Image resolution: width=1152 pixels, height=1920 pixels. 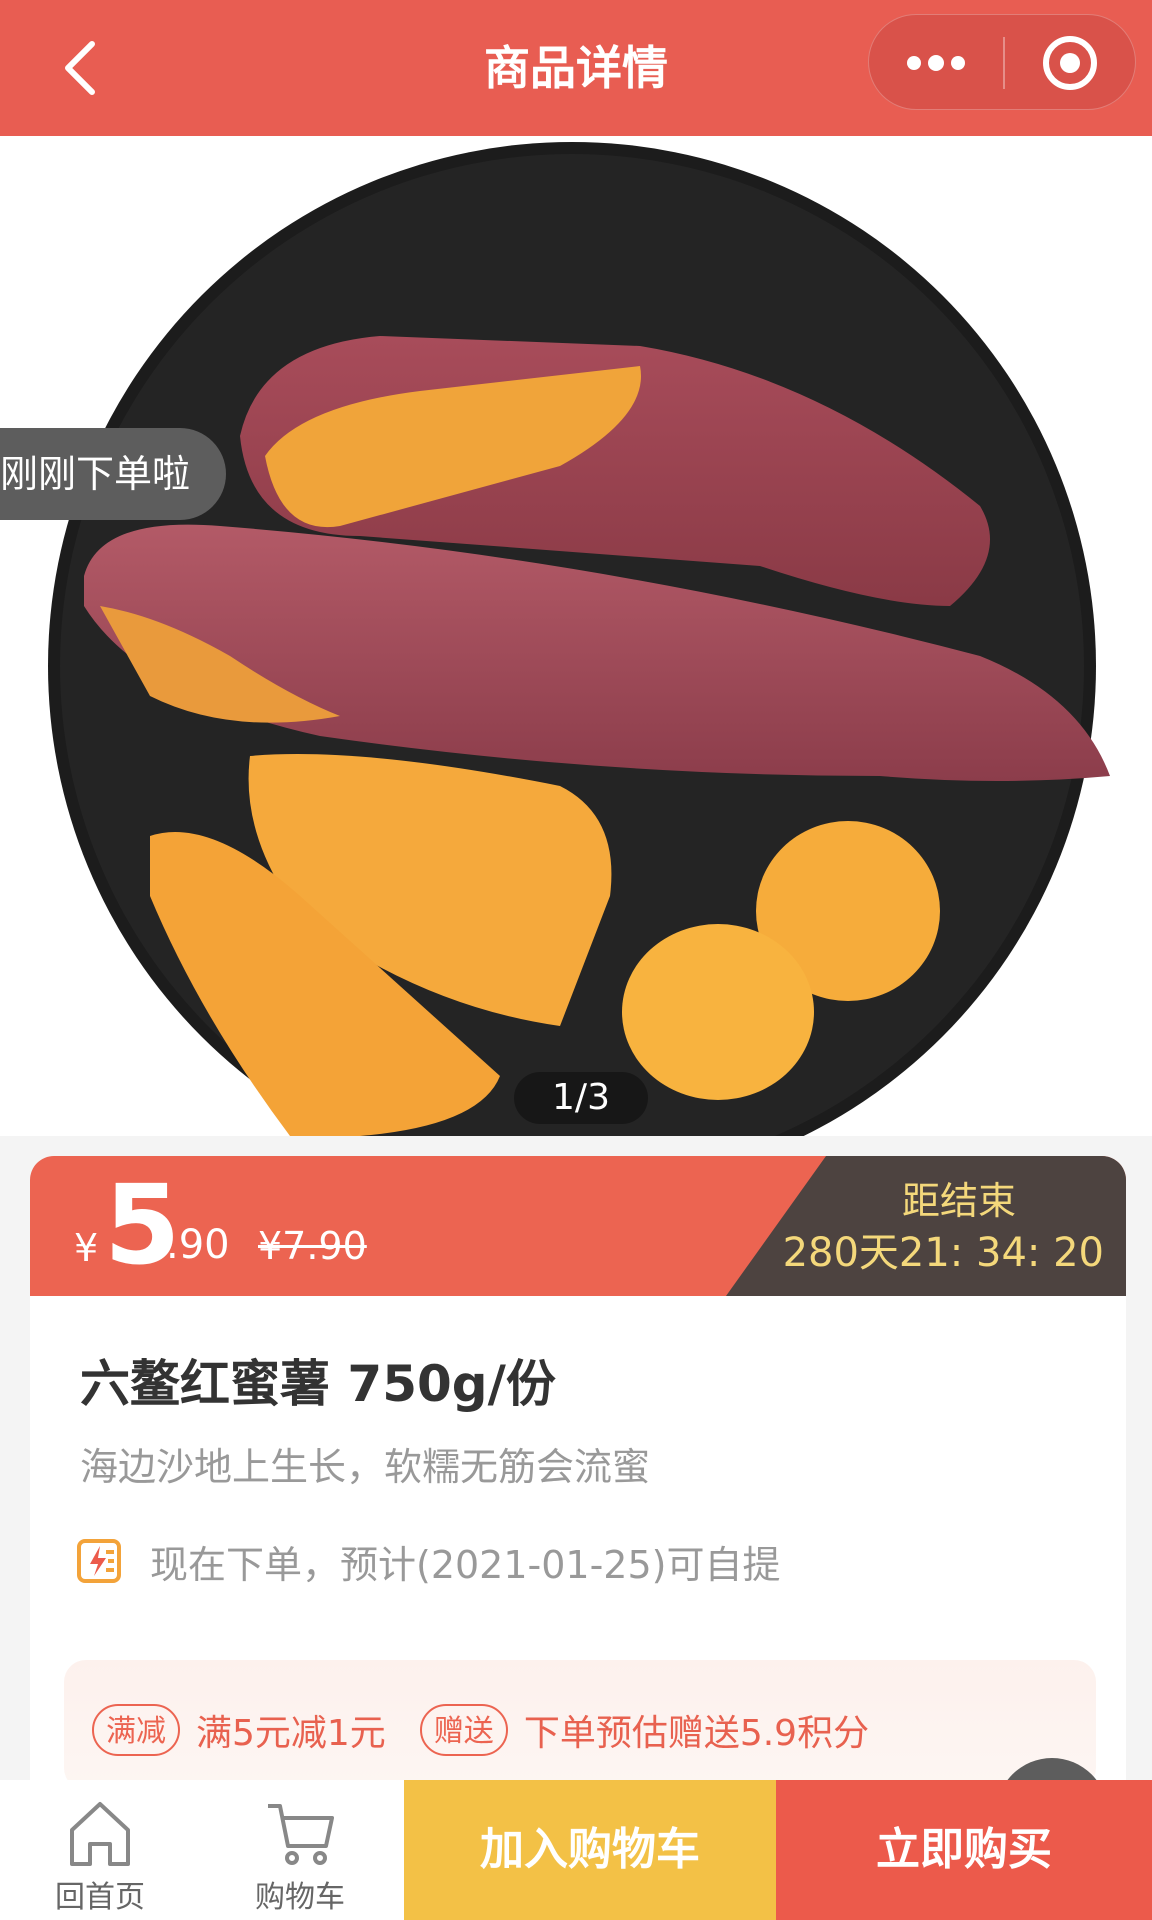 What do you see at coordinates (136, 1730) in the screenshot?
I see `promo-tag-discount: 满减` at bounding box center [136, 1730].